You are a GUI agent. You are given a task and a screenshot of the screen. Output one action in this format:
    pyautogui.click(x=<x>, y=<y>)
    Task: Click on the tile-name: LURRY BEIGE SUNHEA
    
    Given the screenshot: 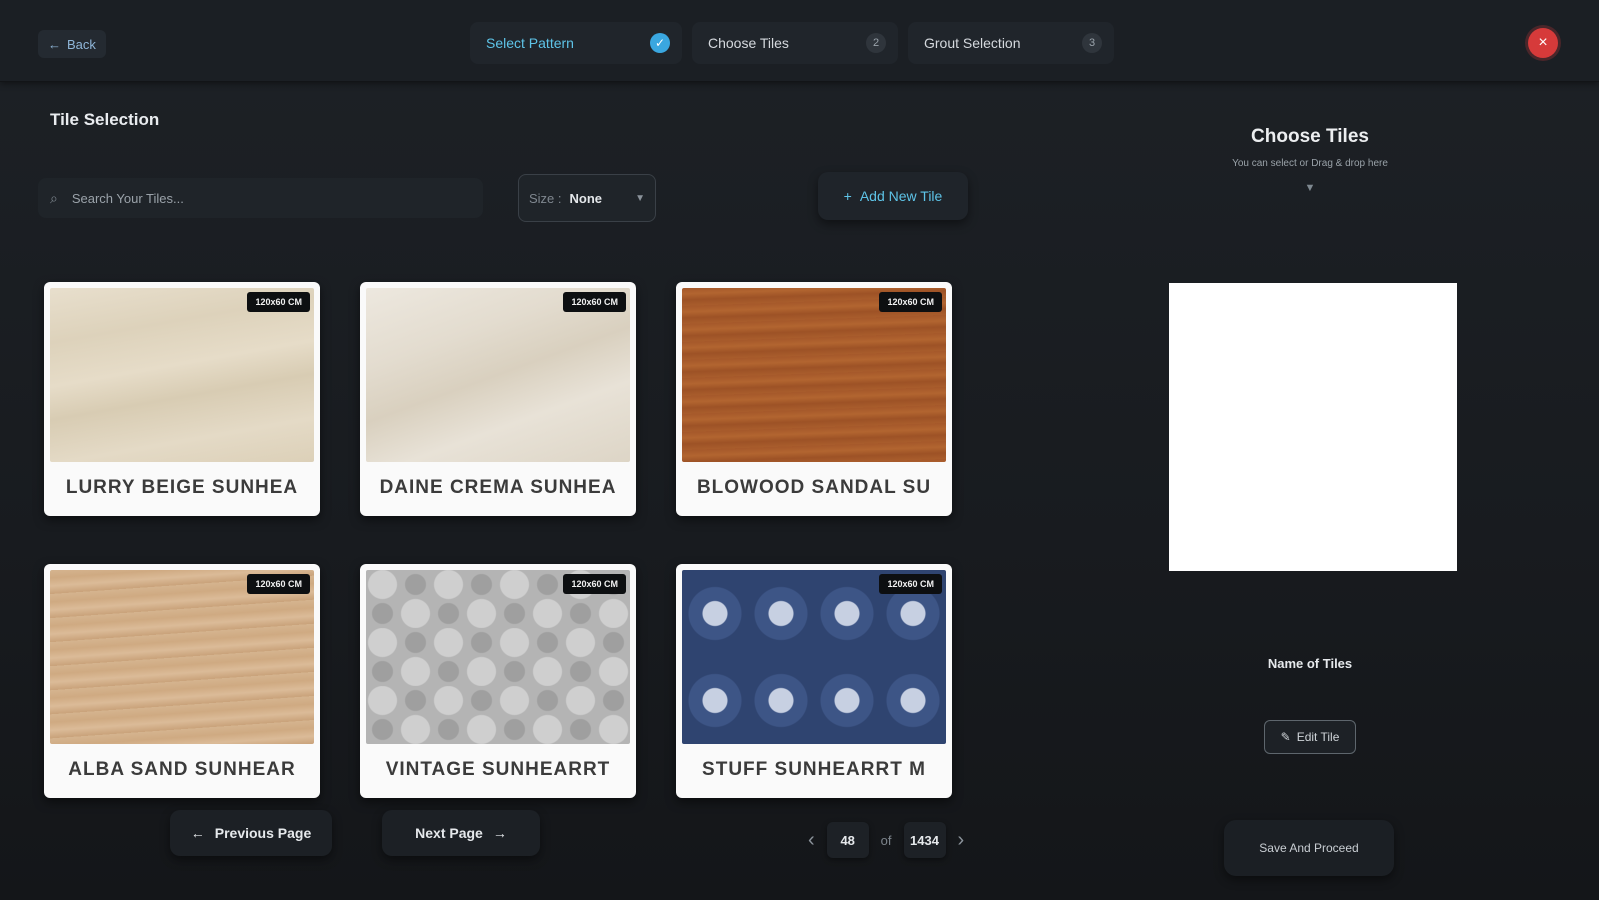 What is the action you would take?
    pyautogui.click(x=182, y=487)
    